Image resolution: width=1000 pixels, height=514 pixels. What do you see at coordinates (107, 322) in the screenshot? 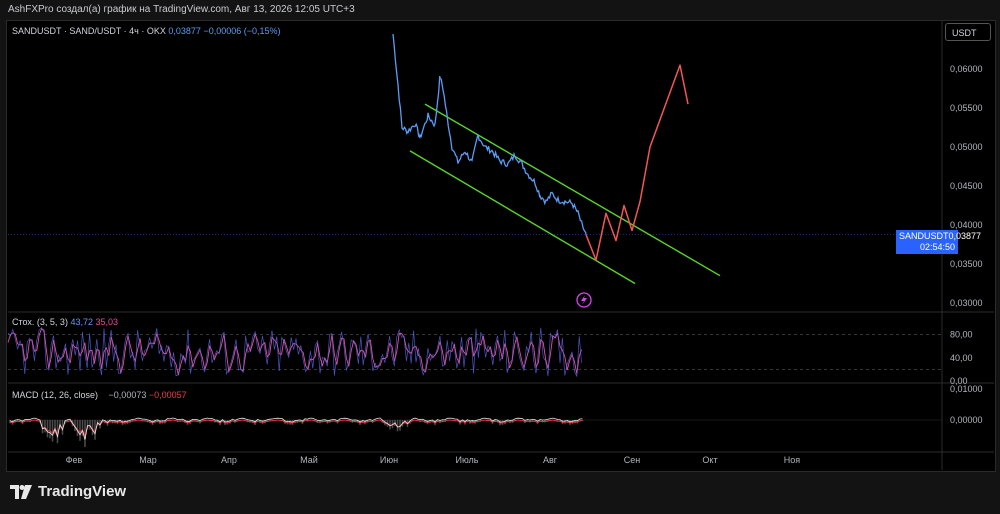
I see `stoch-d-value: 35,03` at bounding box center [107, 322].